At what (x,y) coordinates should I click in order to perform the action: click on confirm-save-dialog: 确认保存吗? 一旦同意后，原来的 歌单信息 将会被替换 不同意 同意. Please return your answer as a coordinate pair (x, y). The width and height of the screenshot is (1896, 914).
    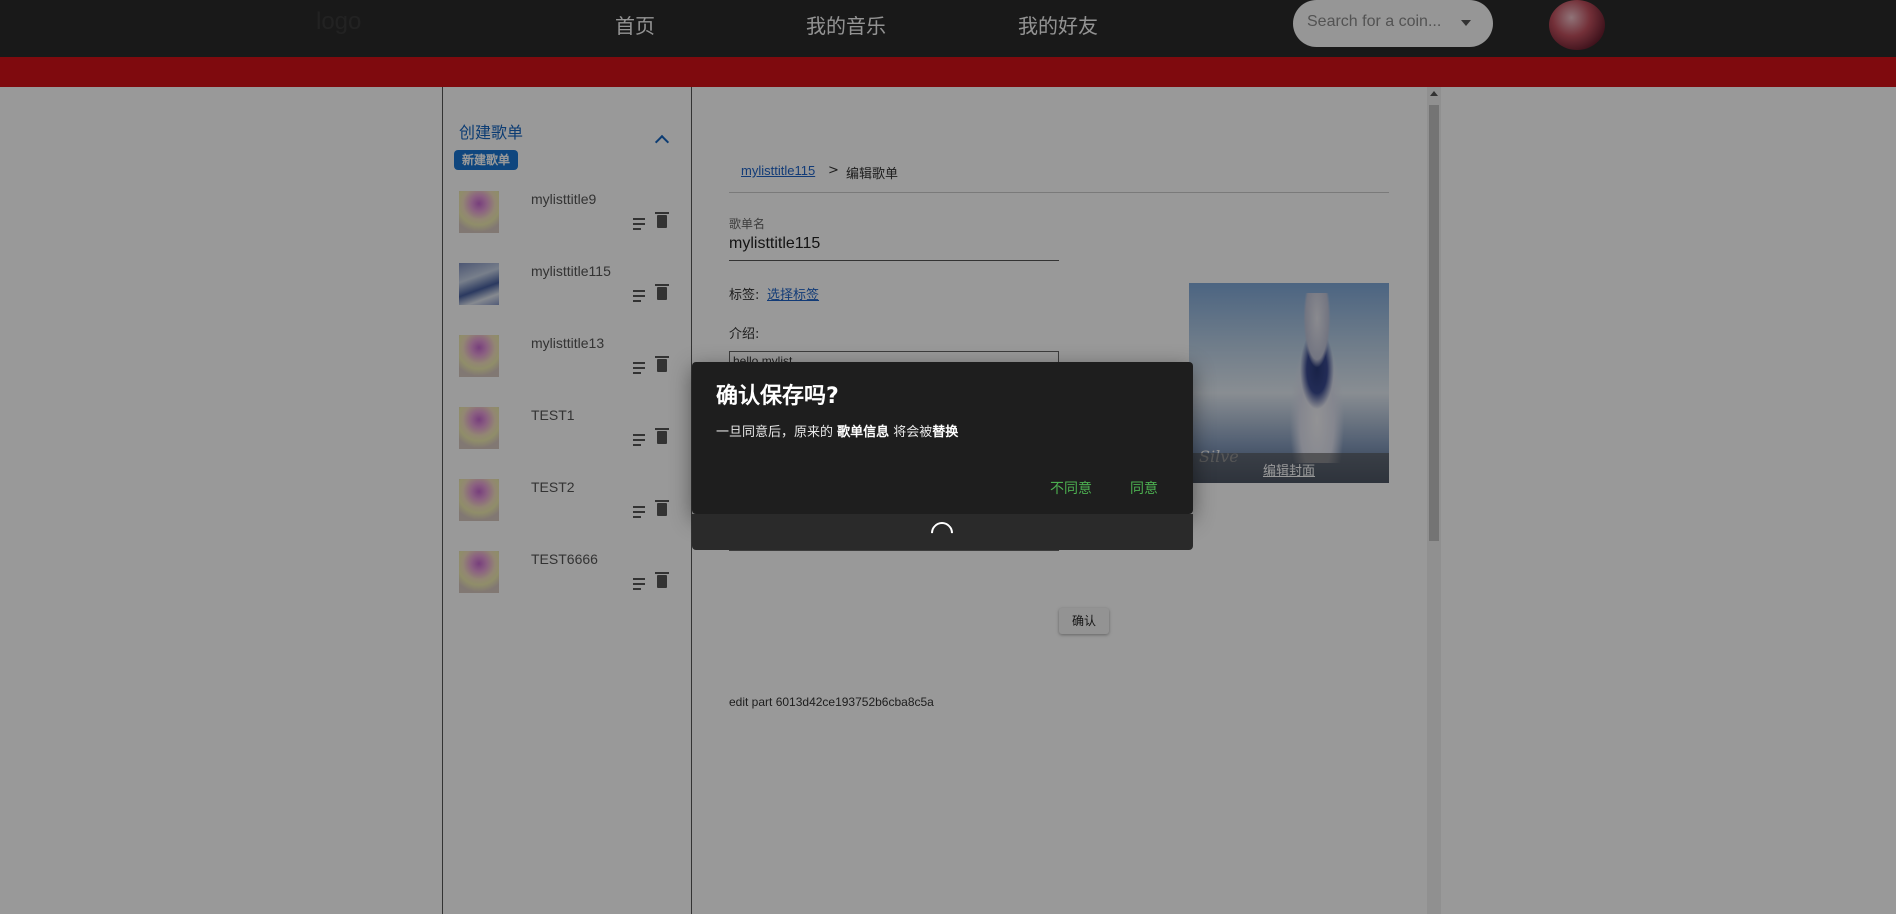
    Looking at the image, I should click on (942, 438).